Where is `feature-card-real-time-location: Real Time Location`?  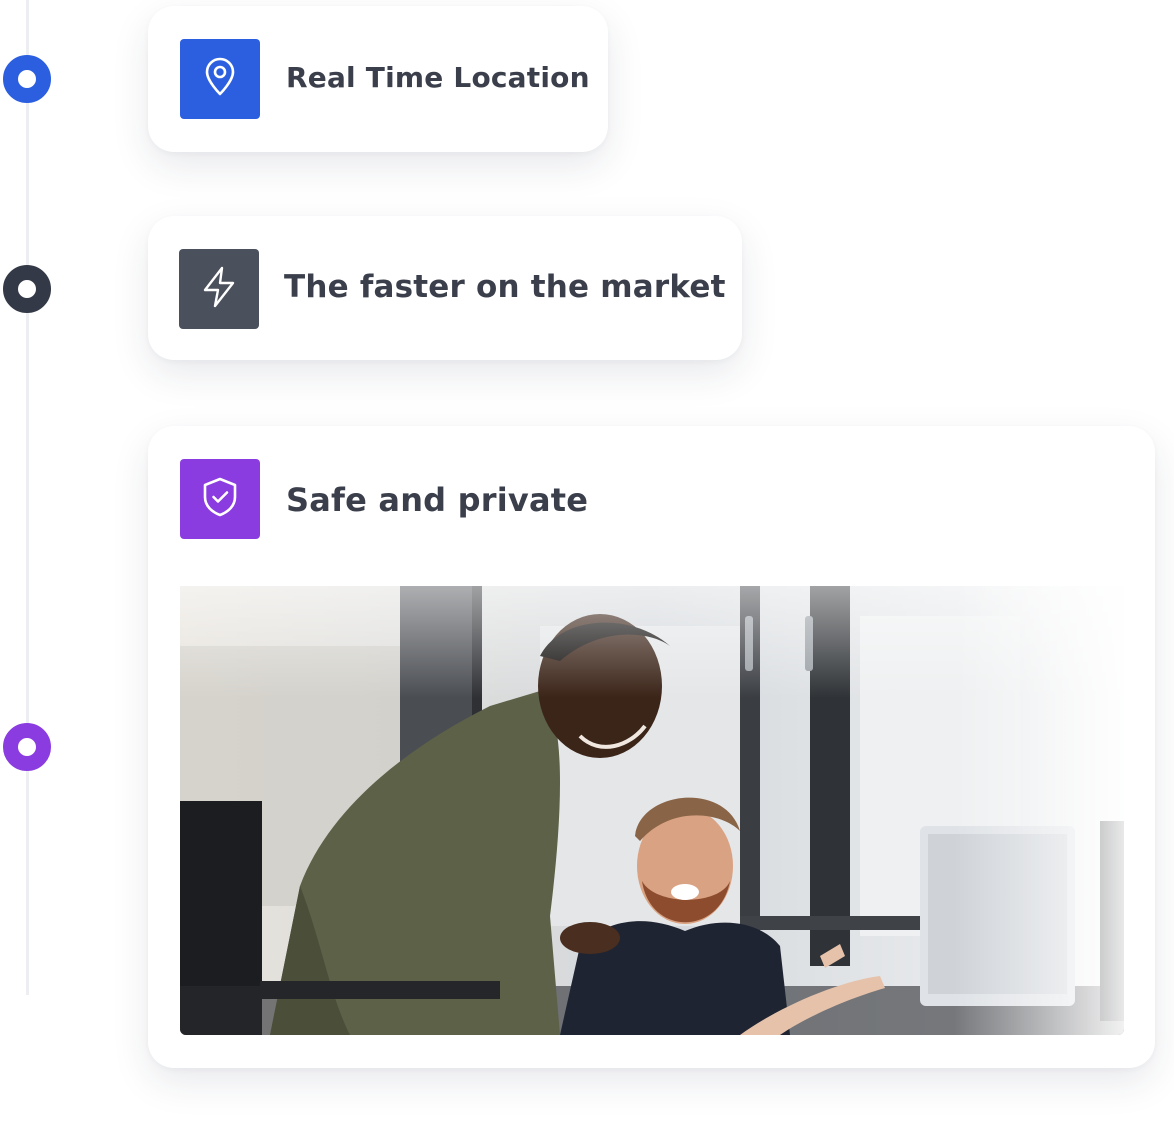
feature-card-real-time-location: Real Time Location is located at coordinates (378, 79).